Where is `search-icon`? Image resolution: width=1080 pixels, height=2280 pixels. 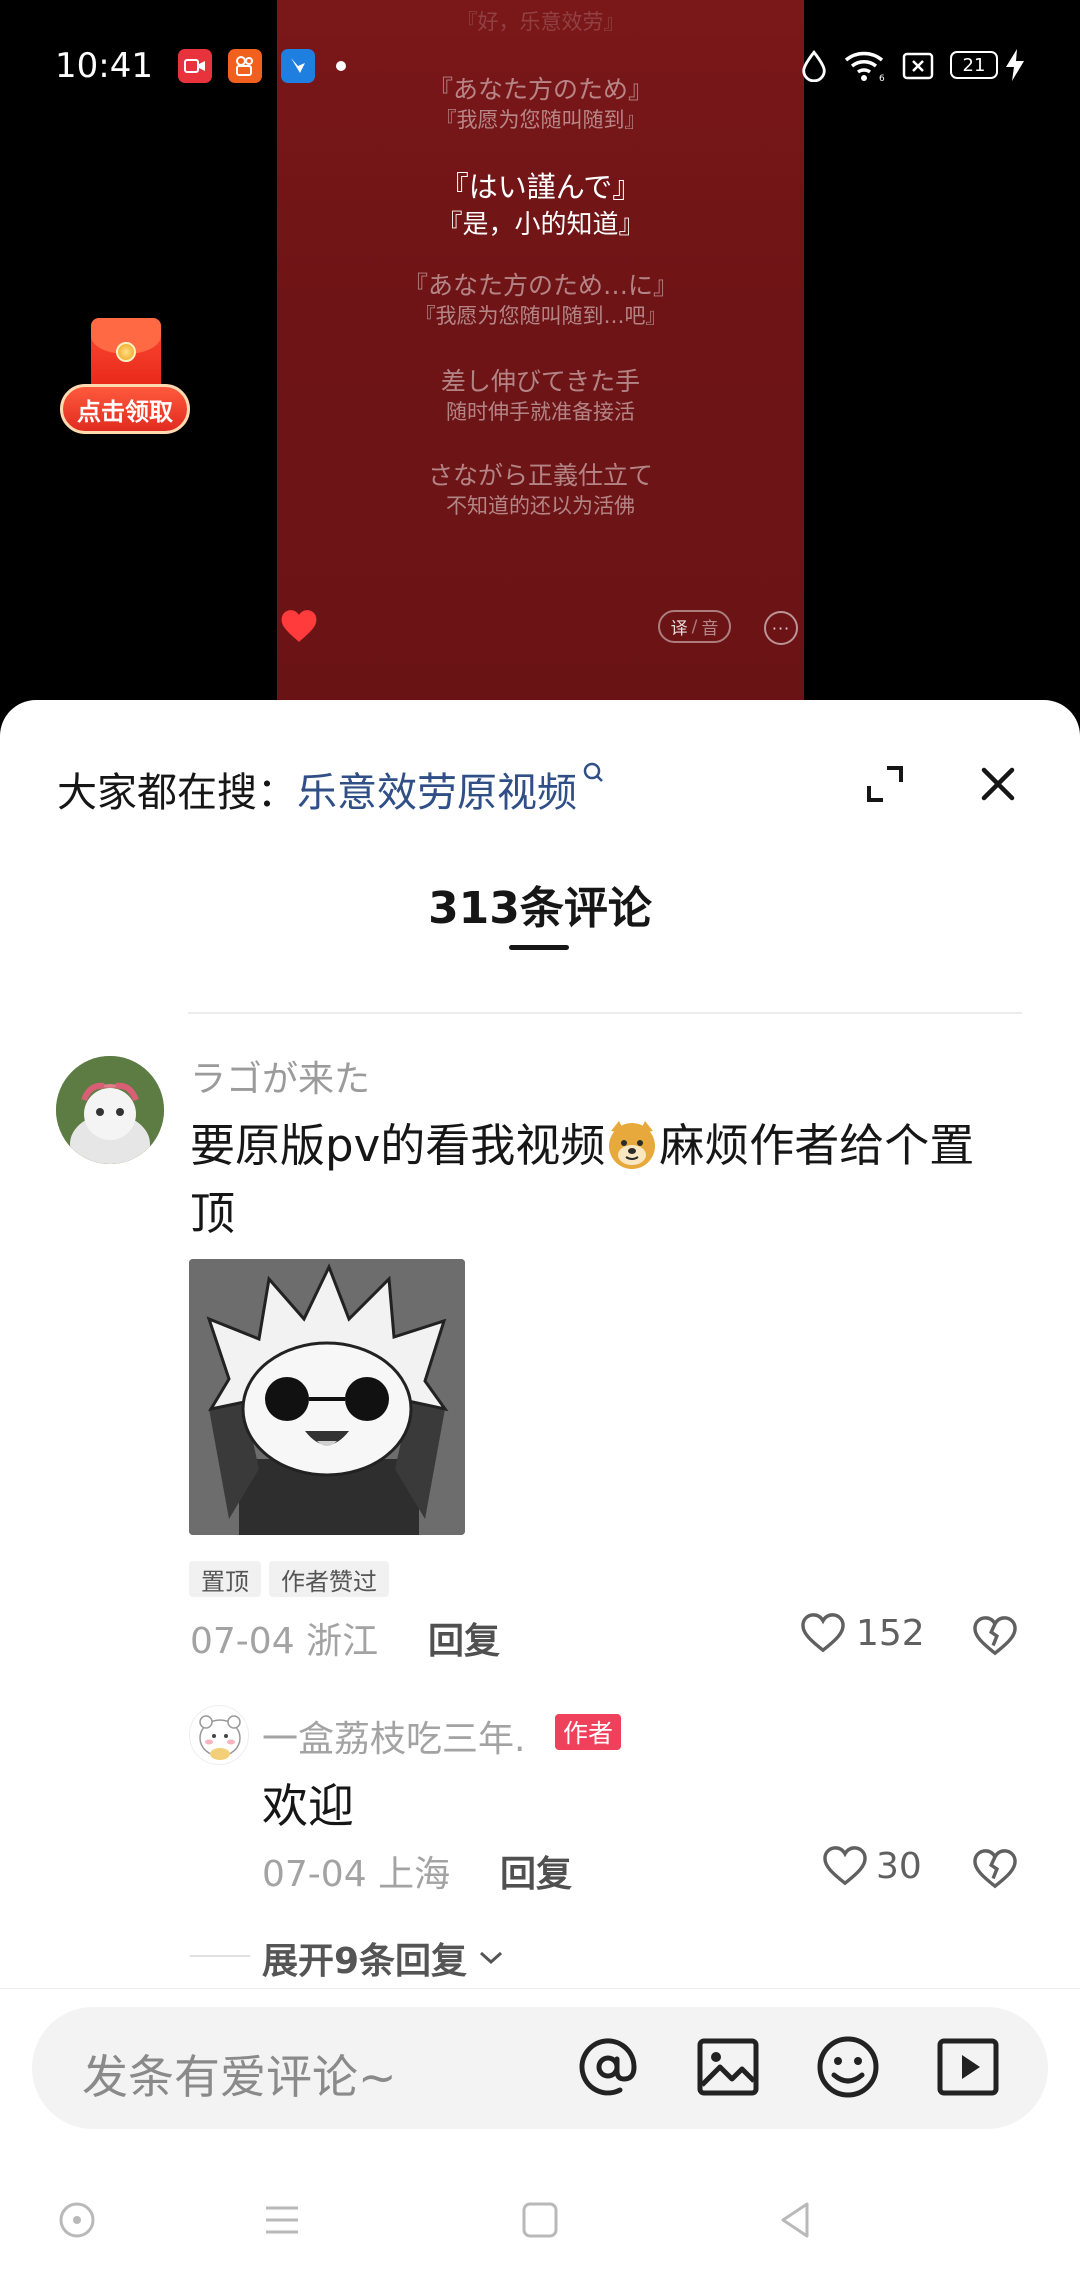 search-icon is located at coordinates (593, 772).